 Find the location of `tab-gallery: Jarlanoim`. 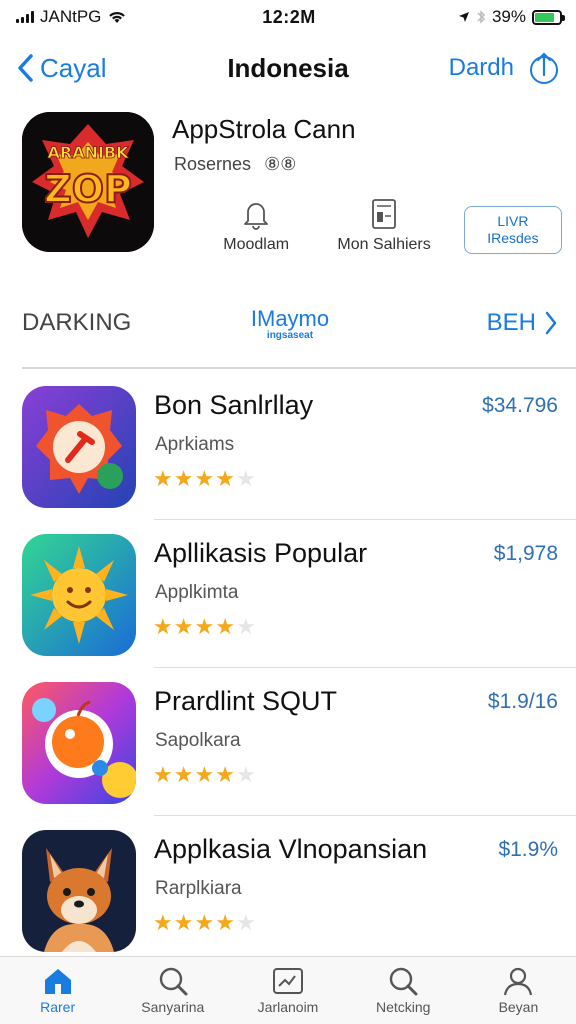

tab-gallery: Jarlanoim is located at coordinates (287, 990).